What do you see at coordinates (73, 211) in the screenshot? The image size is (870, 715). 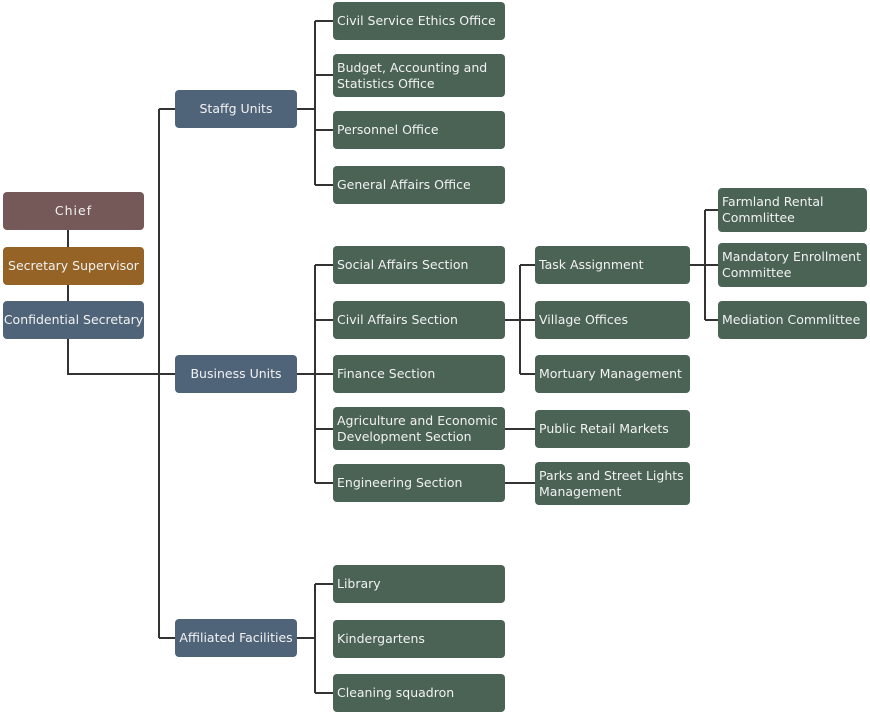 I see `chief-box: Chief` at bounding box center [73, 211].